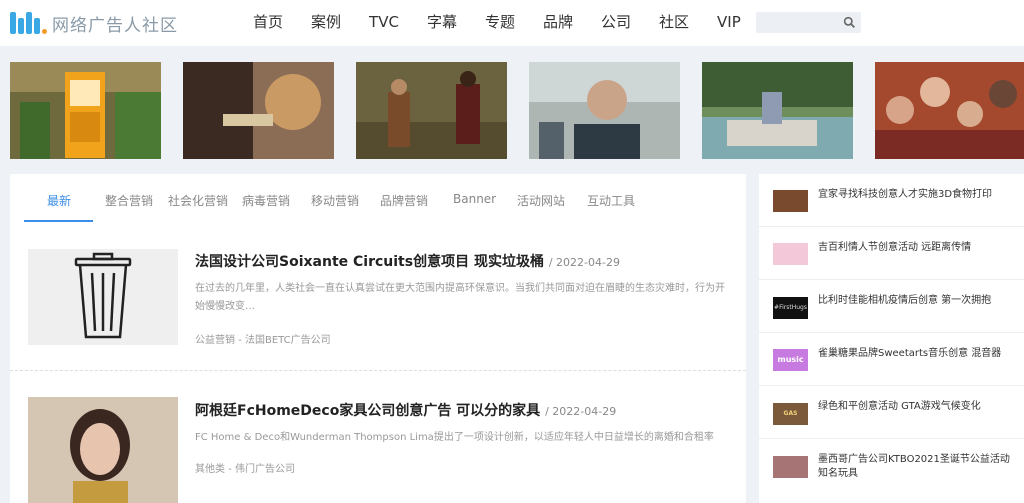 This screenshot has height=503, width=1024. I want to click on tab-brand-marketing: 品牌营销, so click(404, 200).